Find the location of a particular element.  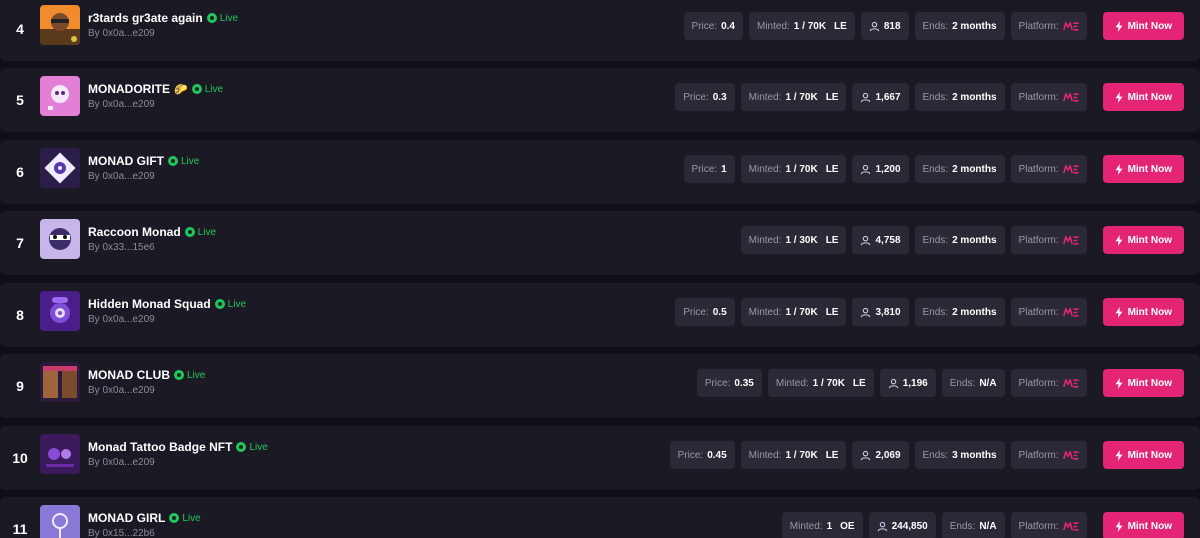

holders-count: 3,810 is located at coordinates (888, 312).